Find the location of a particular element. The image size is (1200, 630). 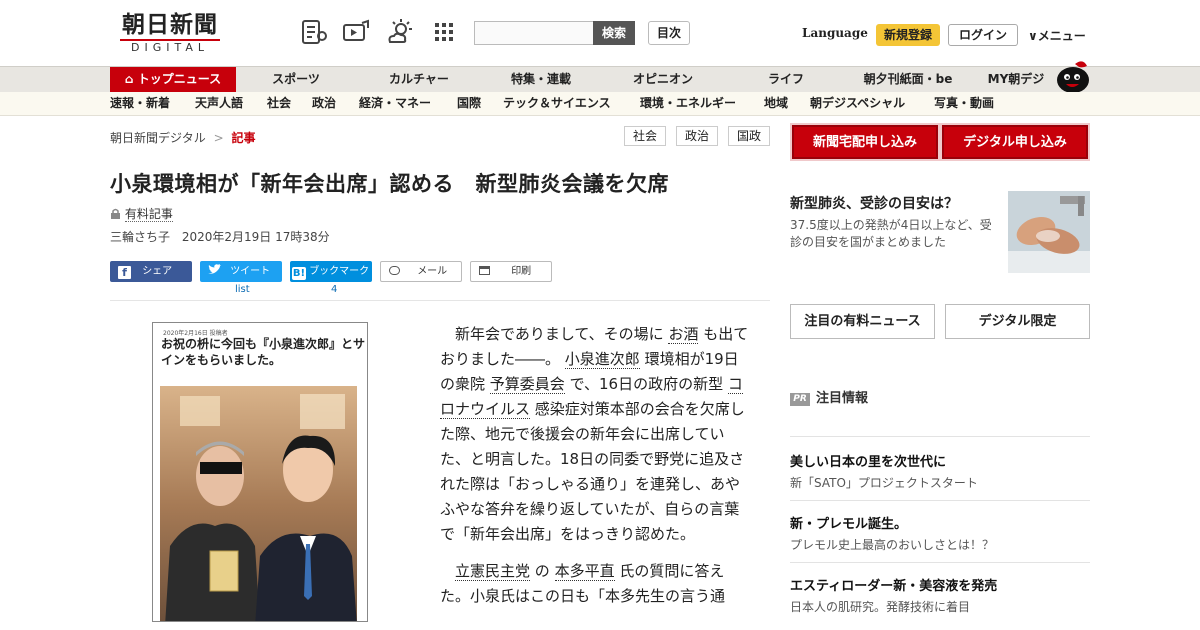

lock-icon is located at coordinates (115, 213).